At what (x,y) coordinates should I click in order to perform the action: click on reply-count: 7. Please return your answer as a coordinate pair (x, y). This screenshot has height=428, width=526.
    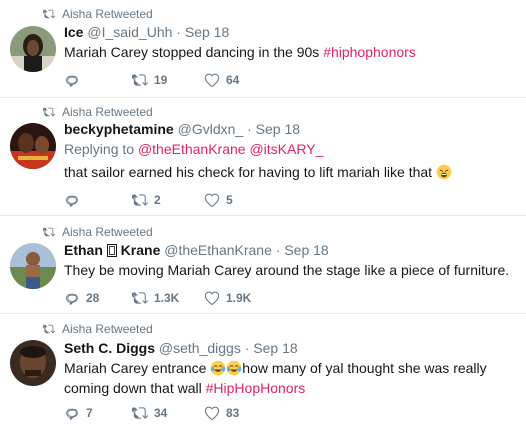
    Looking at the image, I should click on (89, 413).